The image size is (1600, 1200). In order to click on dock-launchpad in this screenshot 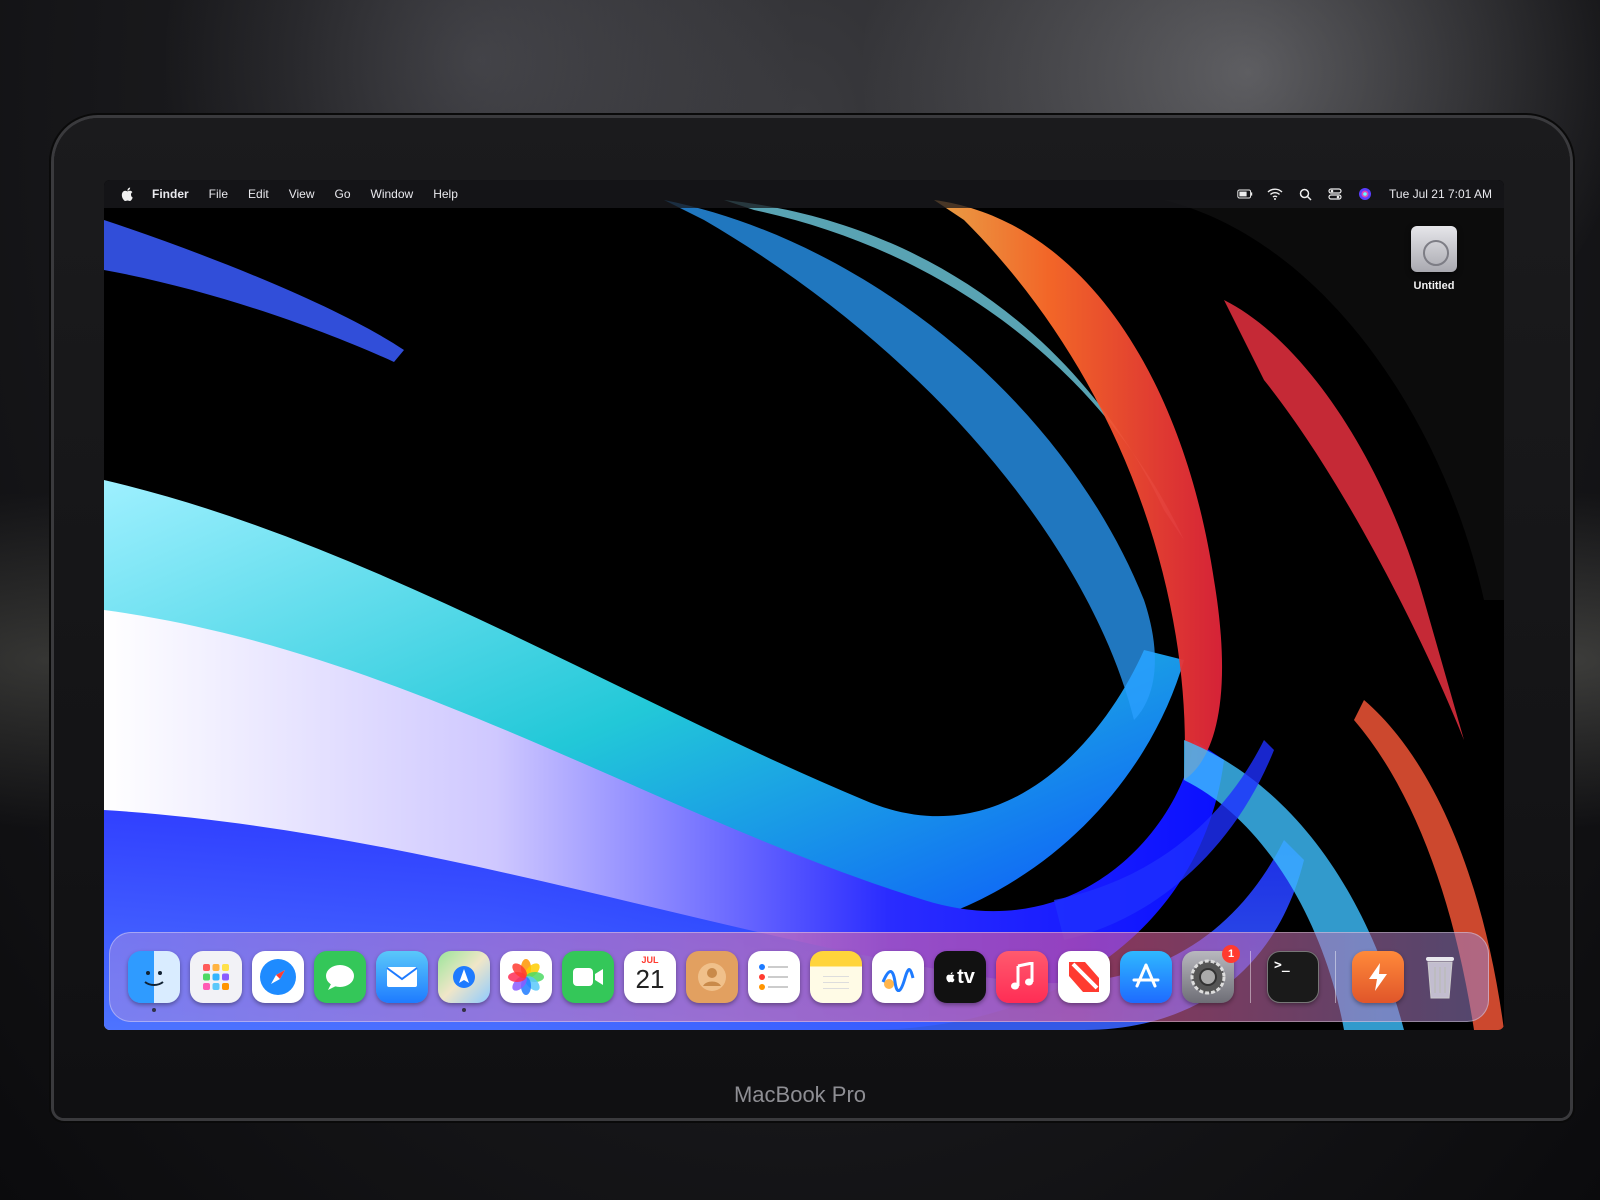, I will do `click(216, 977)`.